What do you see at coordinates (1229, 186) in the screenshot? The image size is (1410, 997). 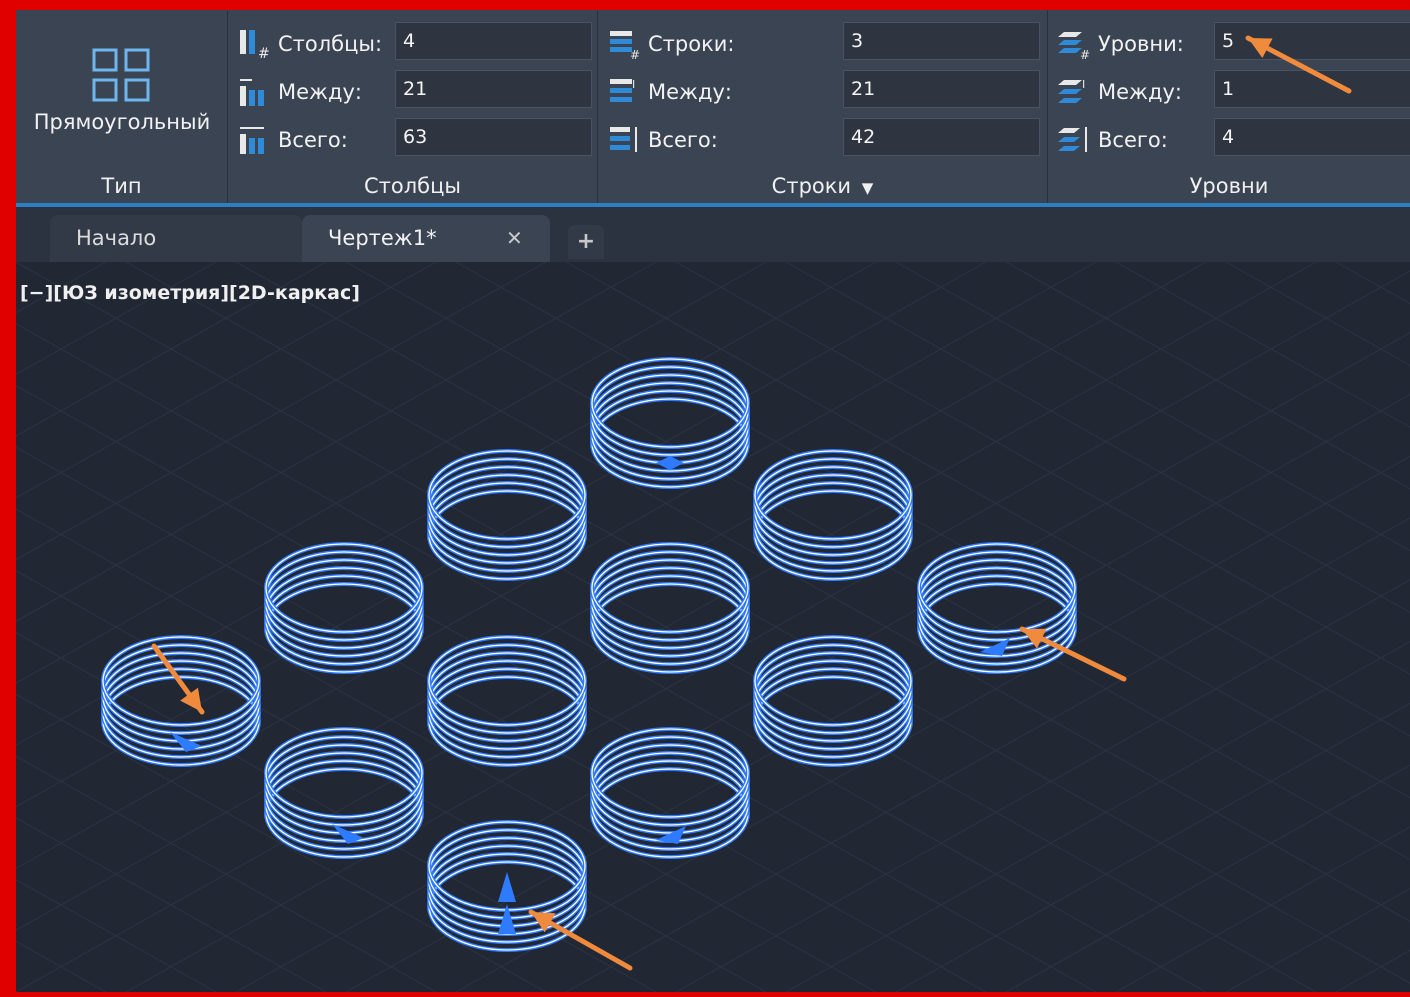 I see `levels-panel-title: Уровни` at bounding box center [1229, 186].